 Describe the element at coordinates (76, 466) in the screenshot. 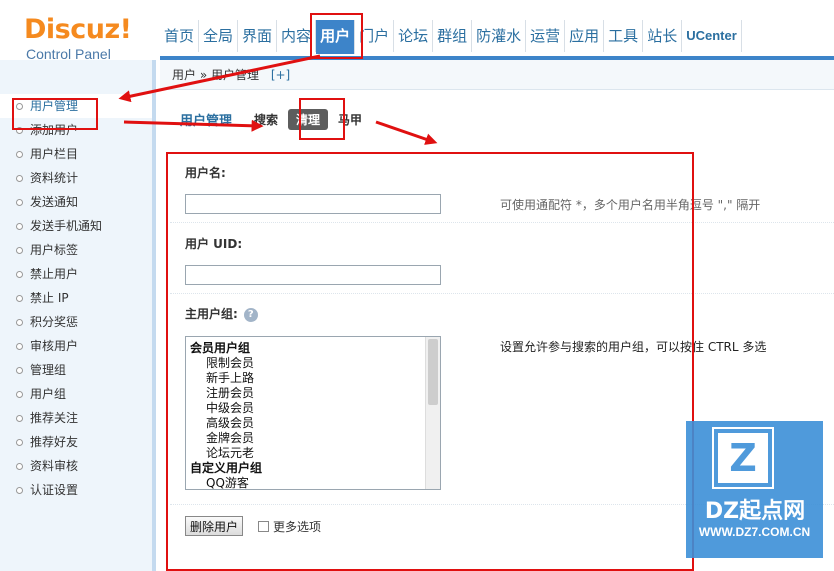

I see `sidebar-item-15: 资料审核` at that location.